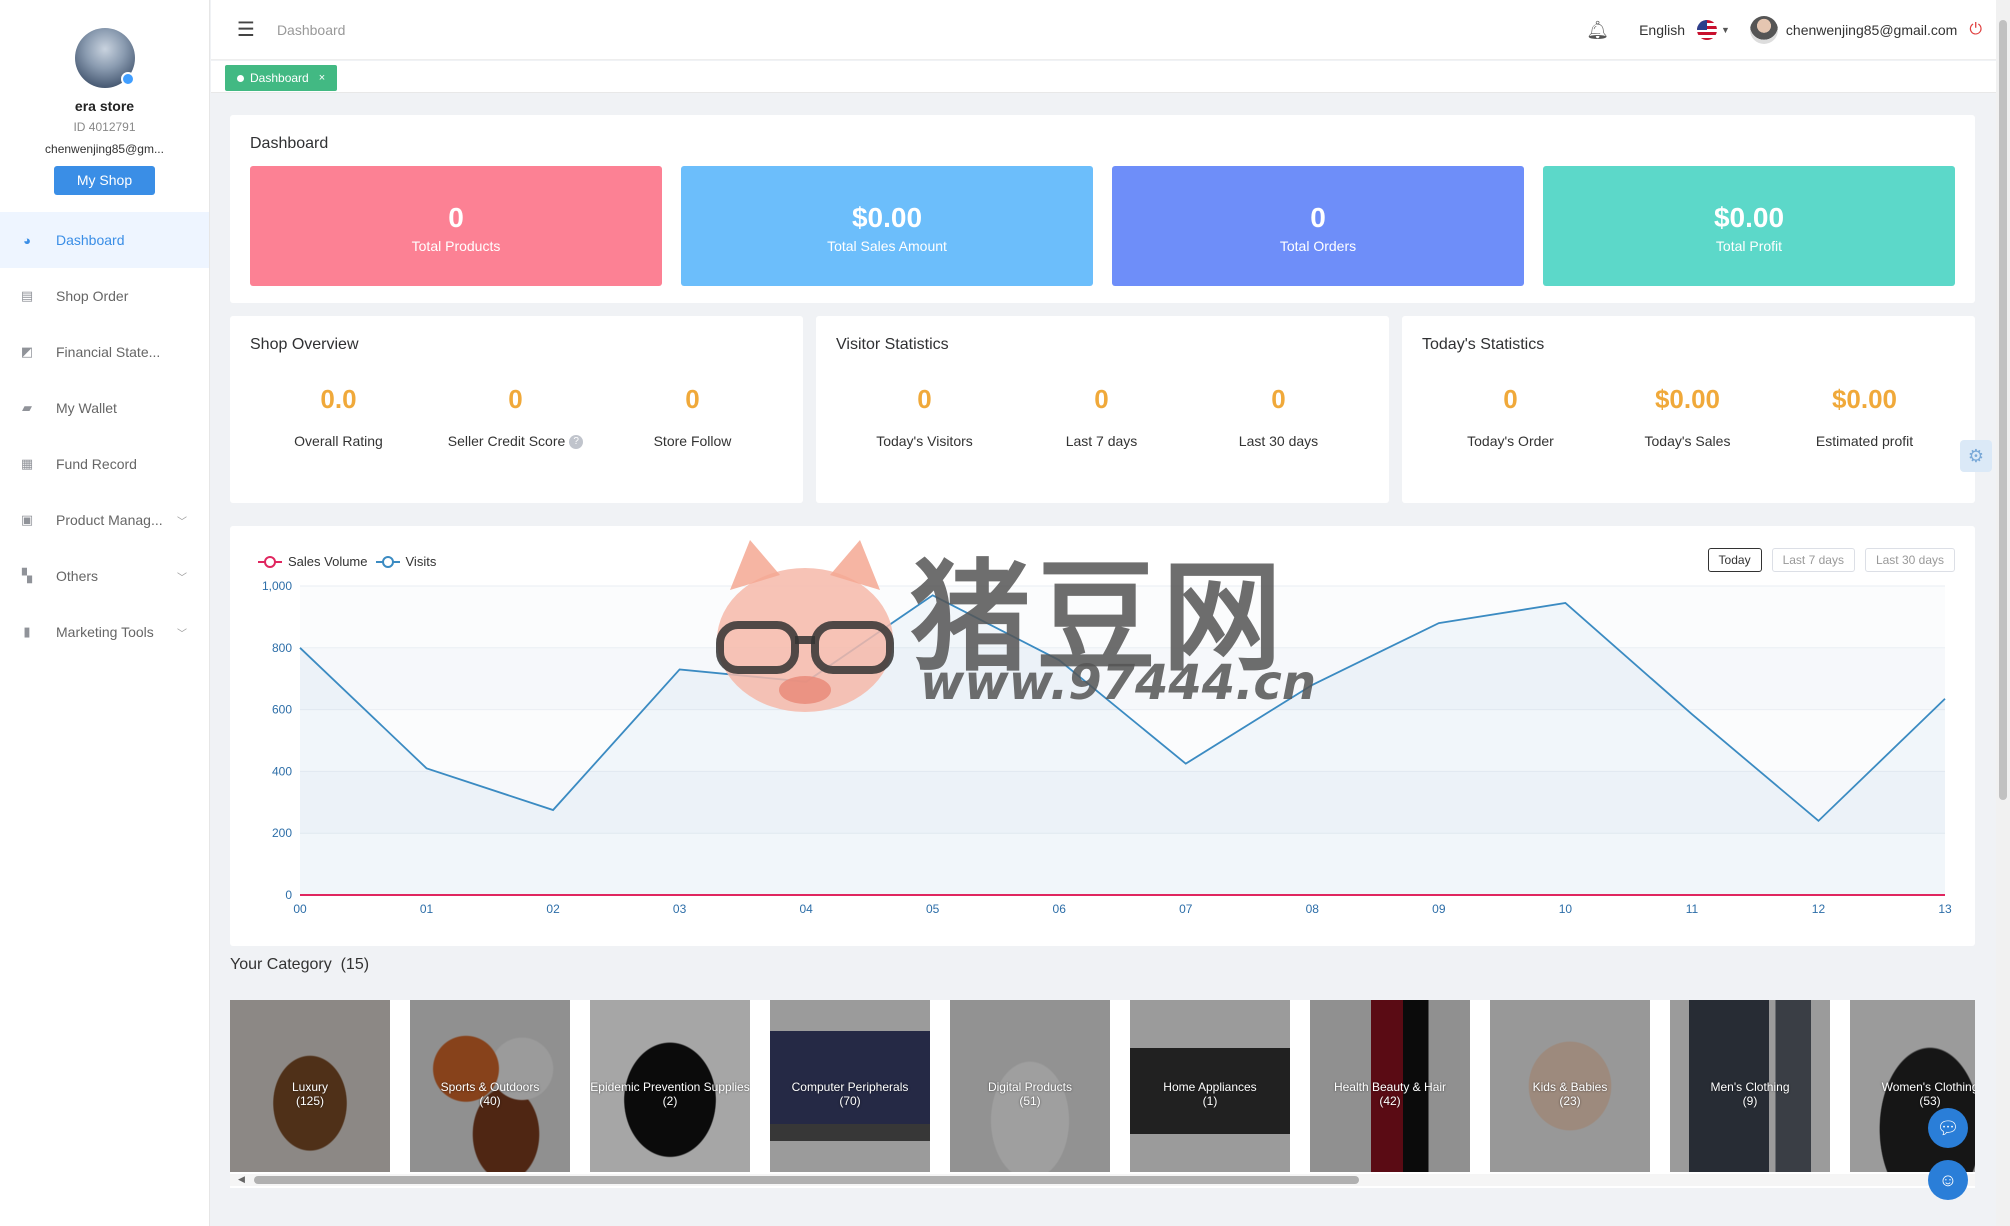 The width and height of the screenshot is (2010, 1226). I want to click on x-tick-label: 05, so click(933, 909).